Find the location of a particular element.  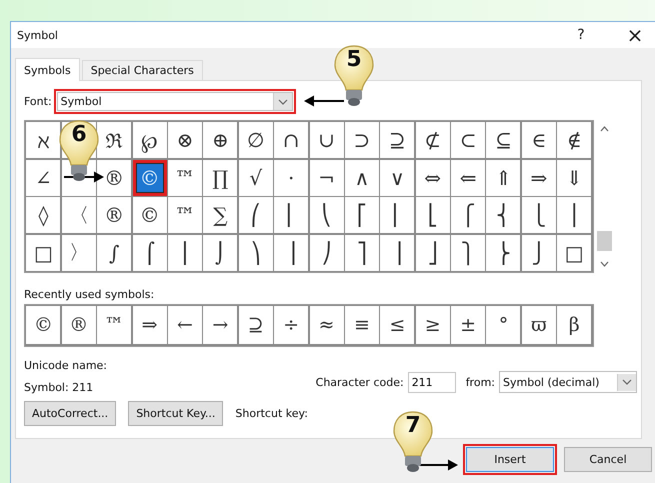

symbol-cell: ⎟ is located at coordinates (291, 252).